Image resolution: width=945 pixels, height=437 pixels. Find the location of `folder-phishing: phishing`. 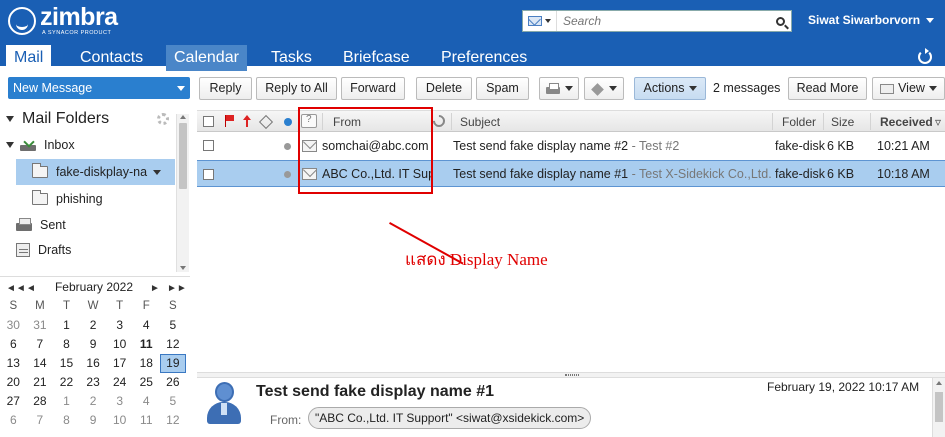

folder-phishing: phishing is located at coordinates (88, 199).